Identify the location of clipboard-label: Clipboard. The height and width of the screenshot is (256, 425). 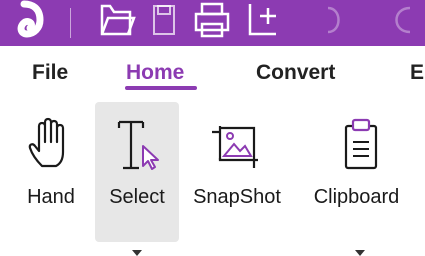
(356, 197).